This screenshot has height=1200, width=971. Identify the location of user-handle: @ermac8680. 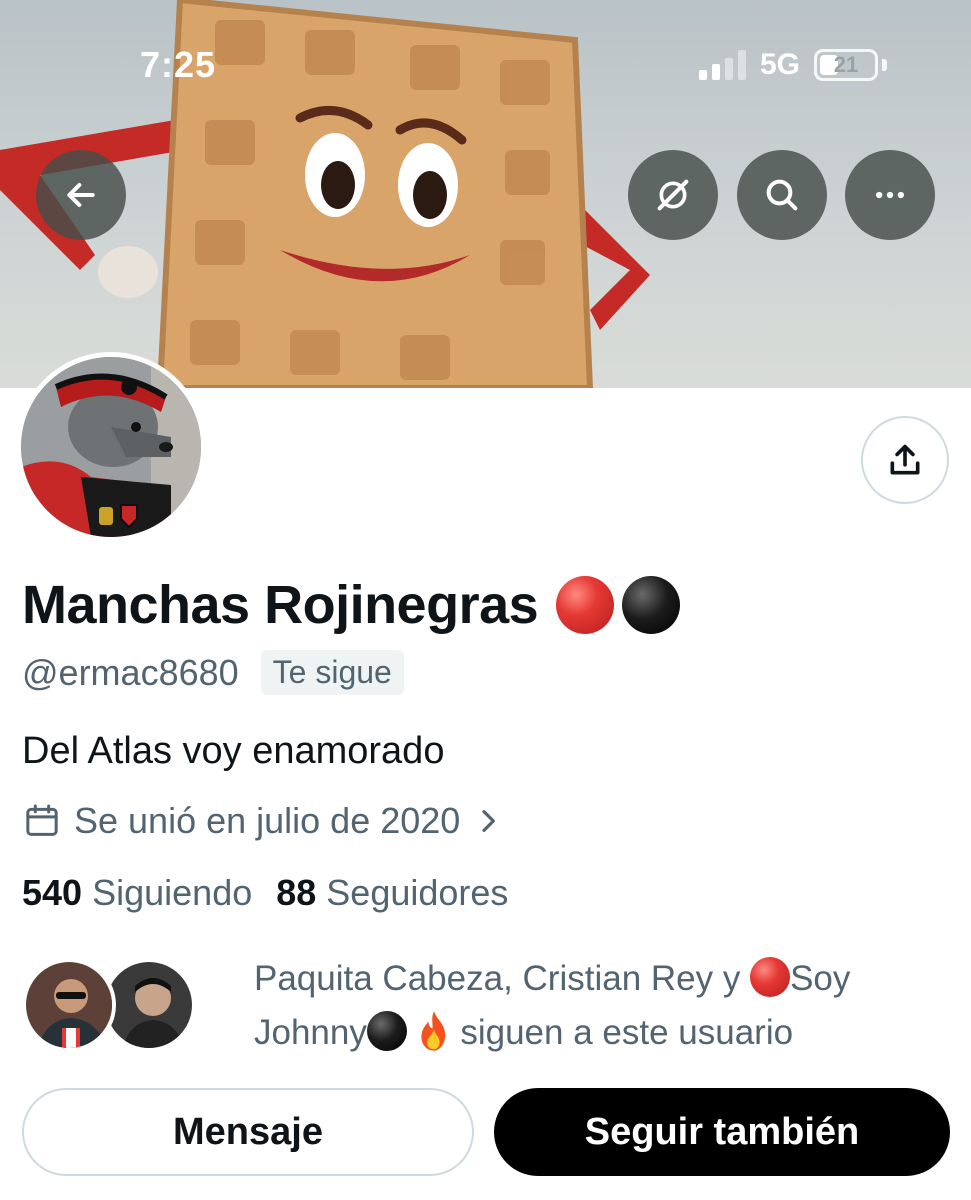
(130, 672).